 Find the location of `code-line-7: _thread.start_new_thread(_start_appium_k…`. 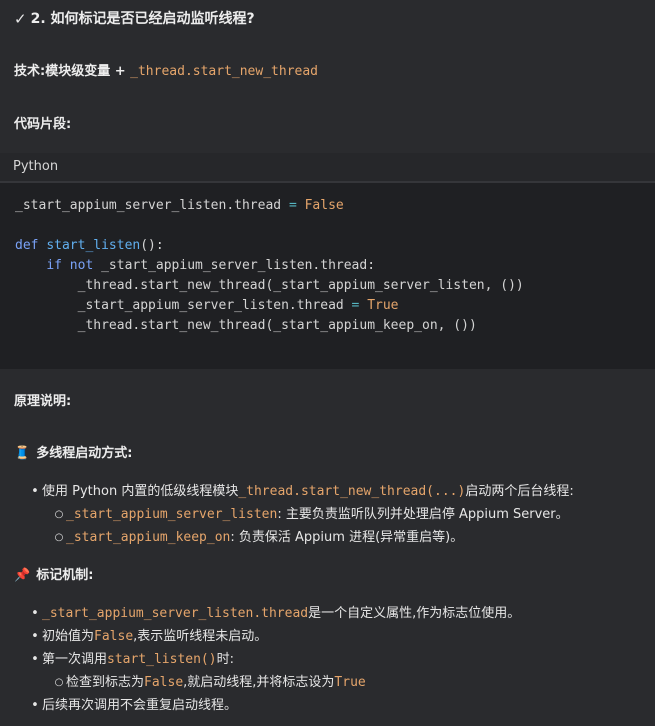

code-line-7: _thread.start_new_thread(_start_appium_k… is located at coordinates (335, 327).